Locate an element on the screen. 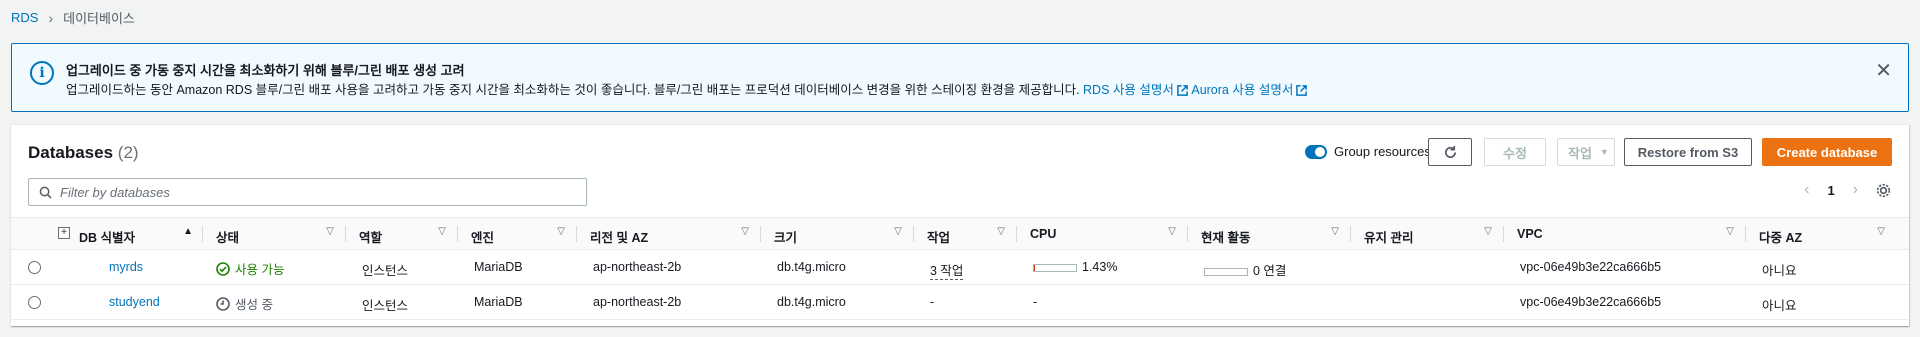 The width and height of the screenshot is (1920, 337). restore-from-s3-button: Restore from S3 is located at coordinates (1688, 152).